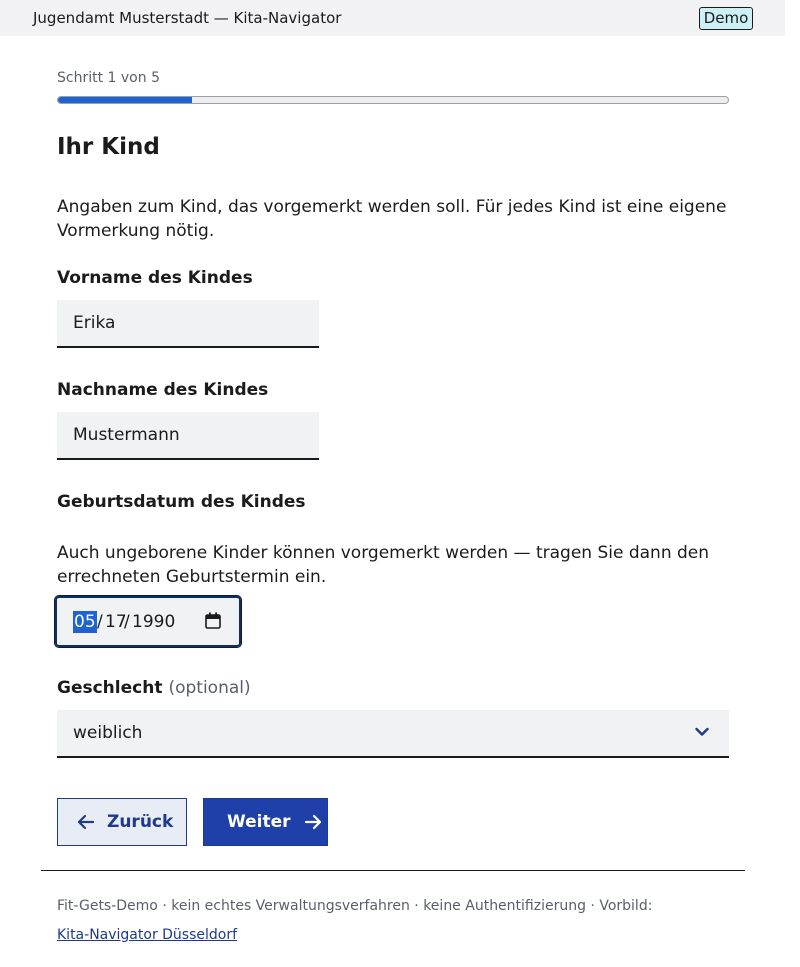 This screenshot has width=800, height=967. I want to click on back-button: Zurück, so click(122, 822).